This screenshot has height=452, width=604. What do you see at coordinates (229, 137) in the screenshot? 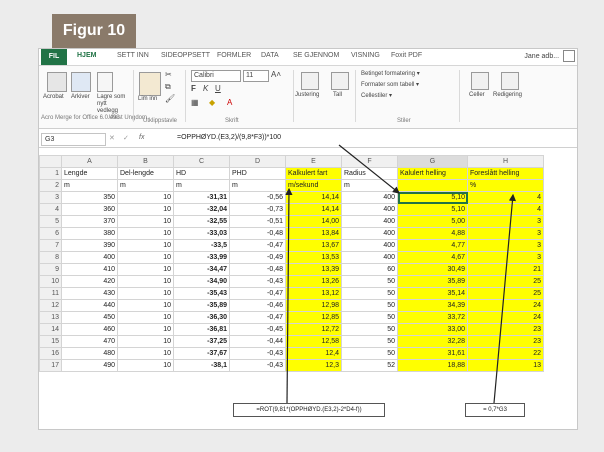
I see `formula-input: =OPPHØYD.(E3,2)/(9,8*F3))*100` at bounding box center [229, 137].